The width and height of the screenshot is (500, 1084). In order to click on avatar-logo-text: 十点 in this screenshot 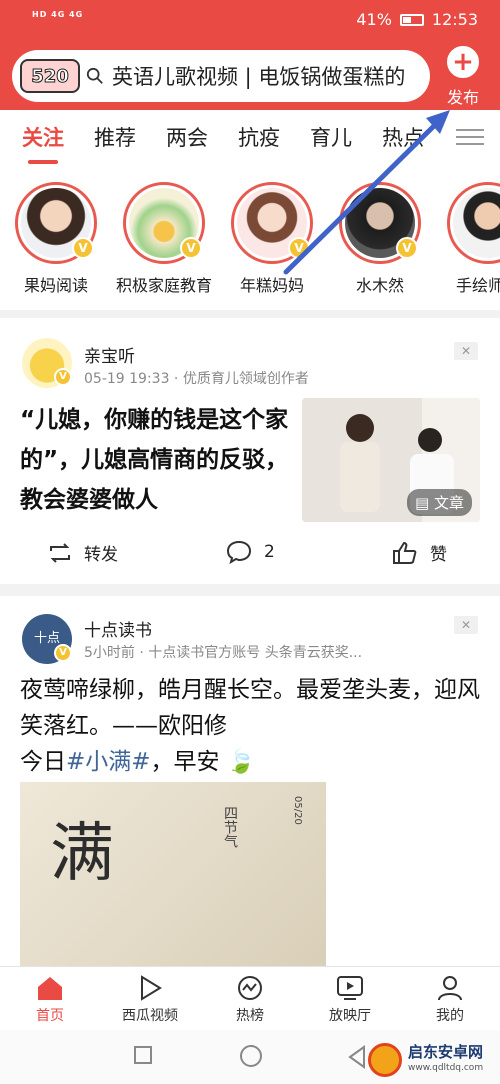, I will do `click(46, 638)`.